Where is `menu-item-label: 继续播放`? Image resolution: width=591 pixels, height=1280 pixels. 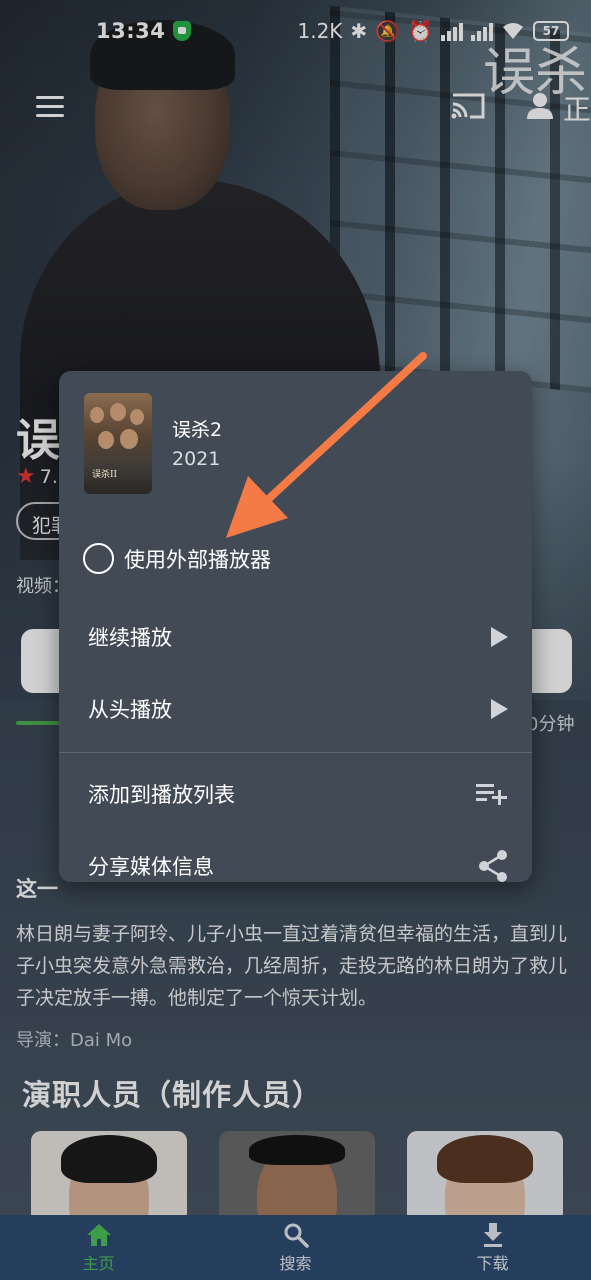 menu-item-label: 继续播放 is located at coordinates (130, 638).